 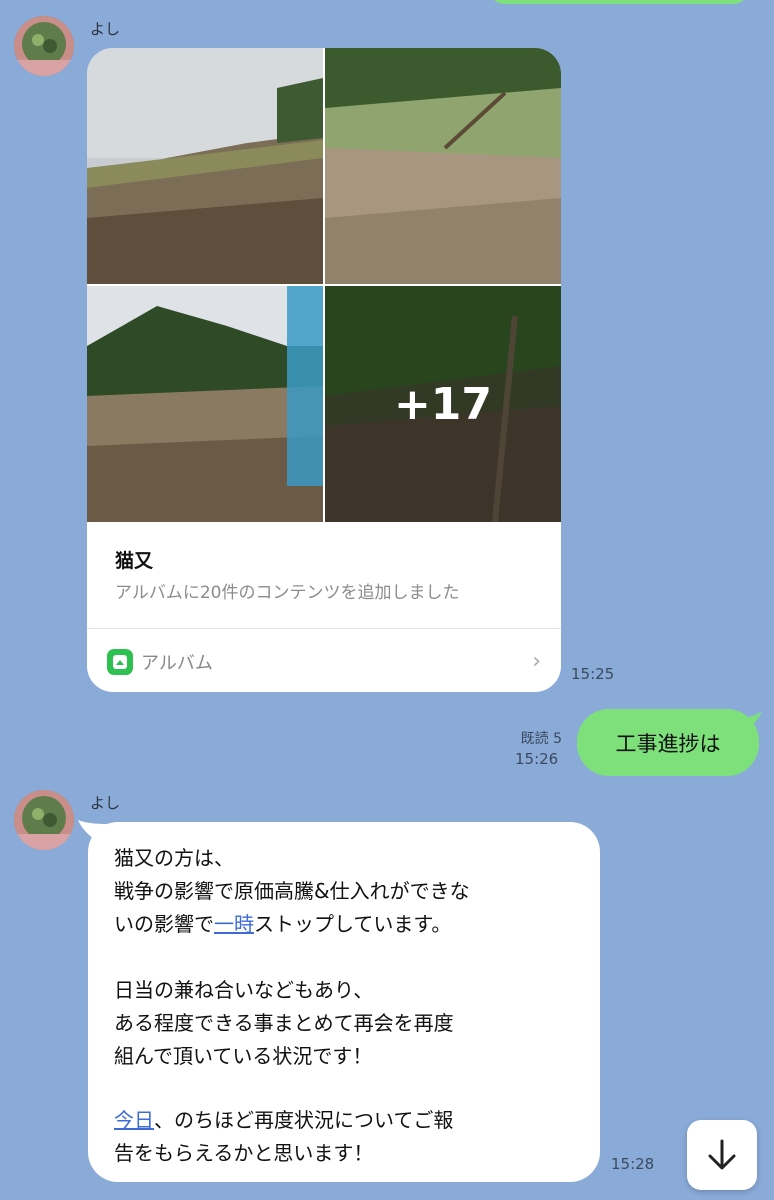 I want to click on message-time: 15:25, so click(x=593, y=674).